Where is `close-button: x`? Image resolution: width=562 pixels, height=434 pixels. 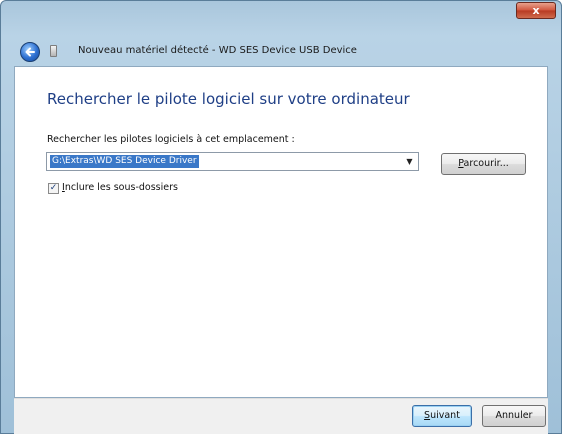
close-button: x is located at coordinates (536, 10).